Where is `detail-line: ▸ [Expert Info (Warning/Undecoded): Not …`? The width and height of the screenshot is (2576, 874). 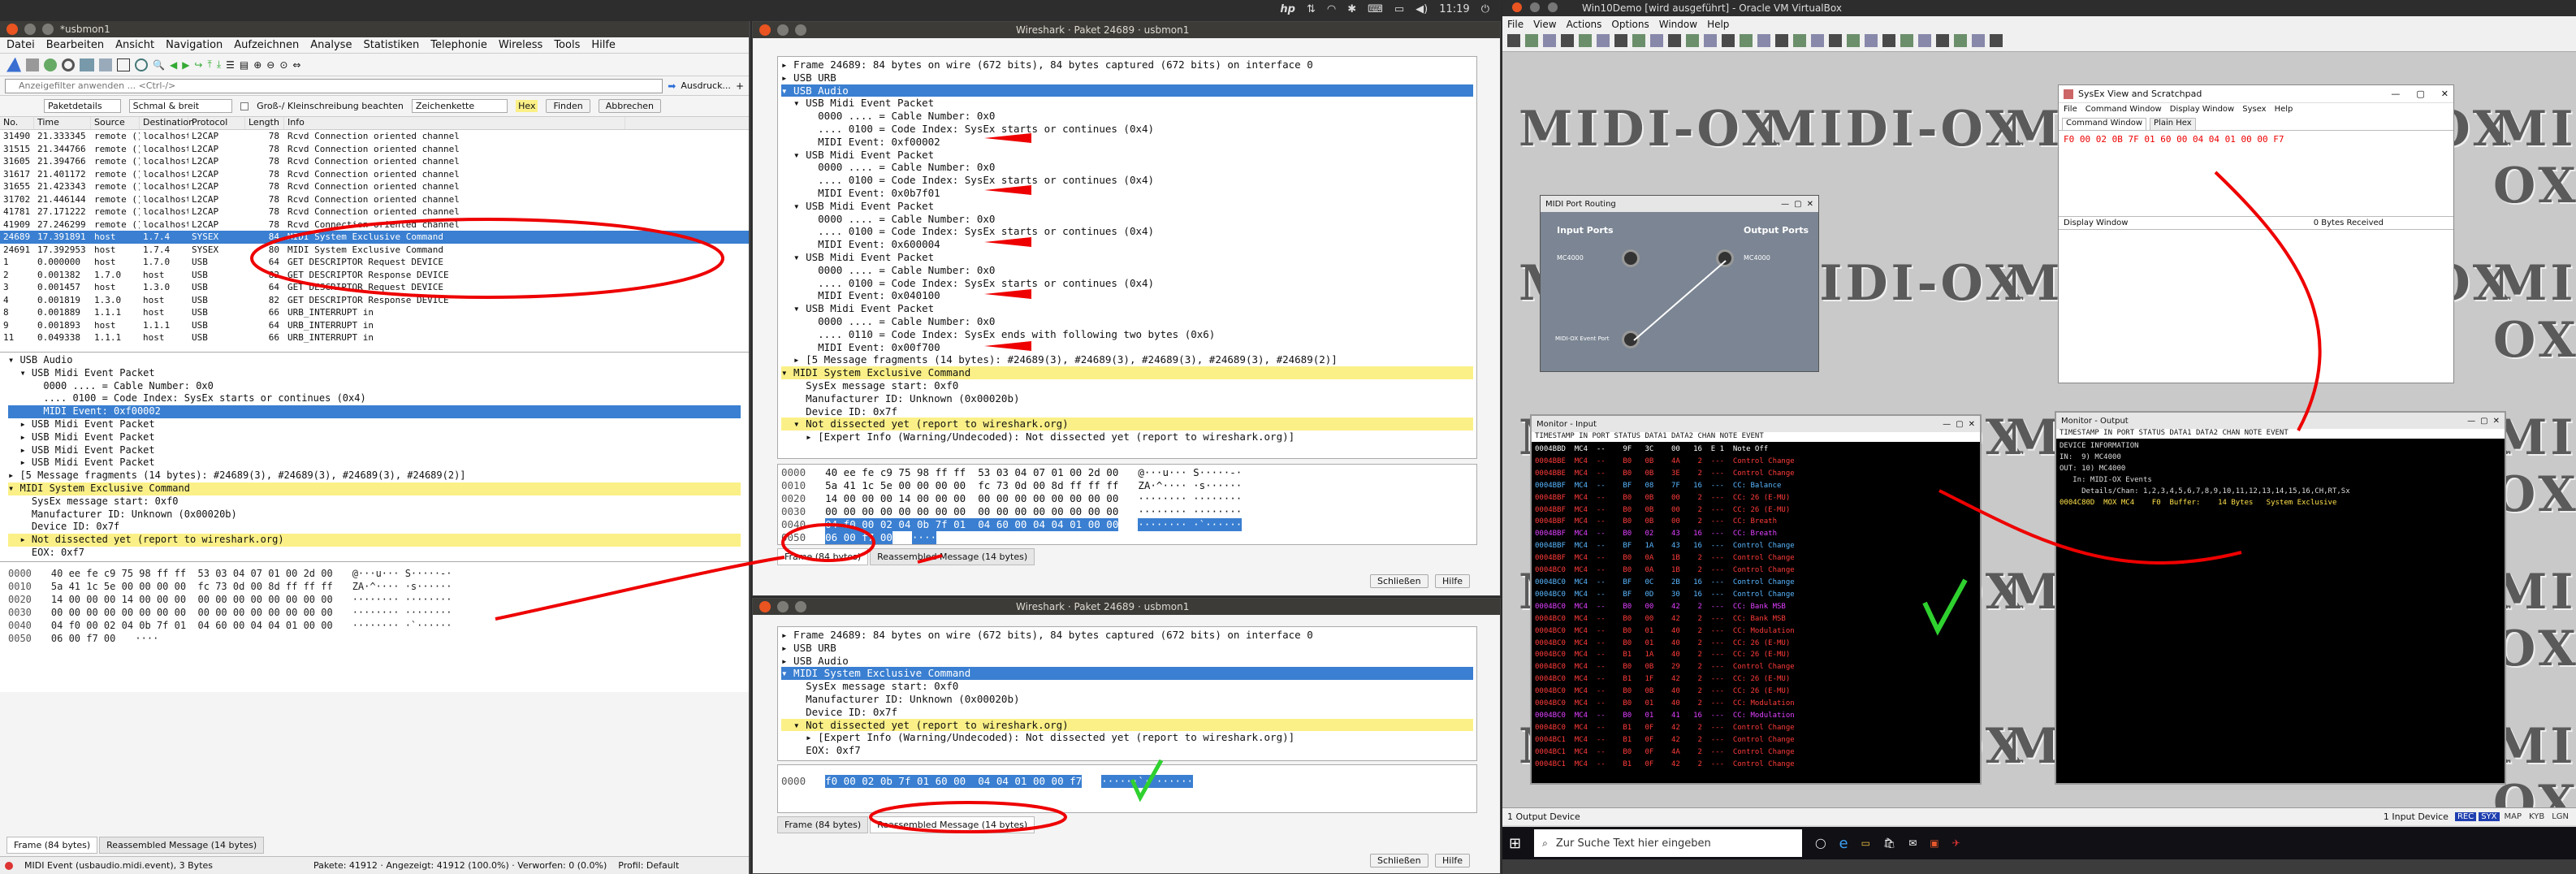 detail-line: ▸ [Expert Info (Warning/Undecoded): Not … is located at coordinates (1127, 437).